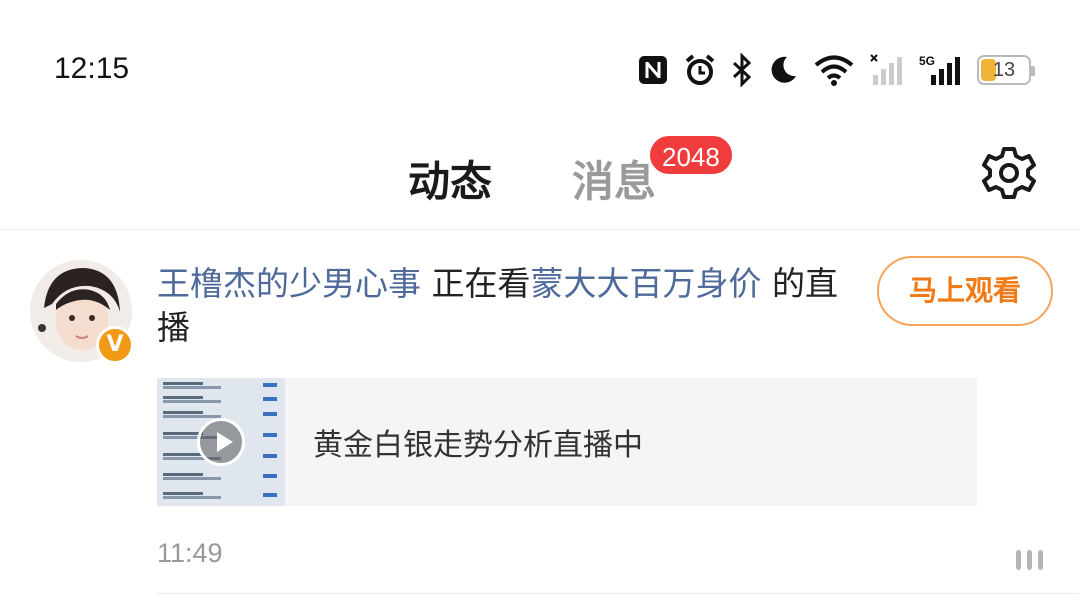  I want to click on feed-divider, so click(618, 593).